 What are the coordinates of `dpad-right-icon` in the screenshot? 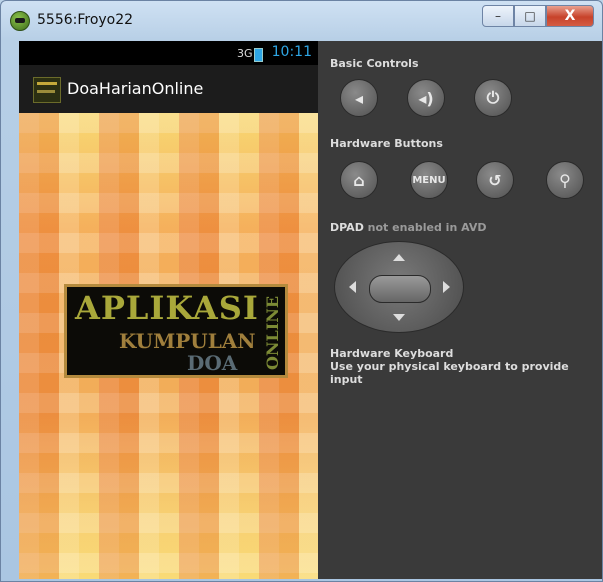 It's located at (446, 287).